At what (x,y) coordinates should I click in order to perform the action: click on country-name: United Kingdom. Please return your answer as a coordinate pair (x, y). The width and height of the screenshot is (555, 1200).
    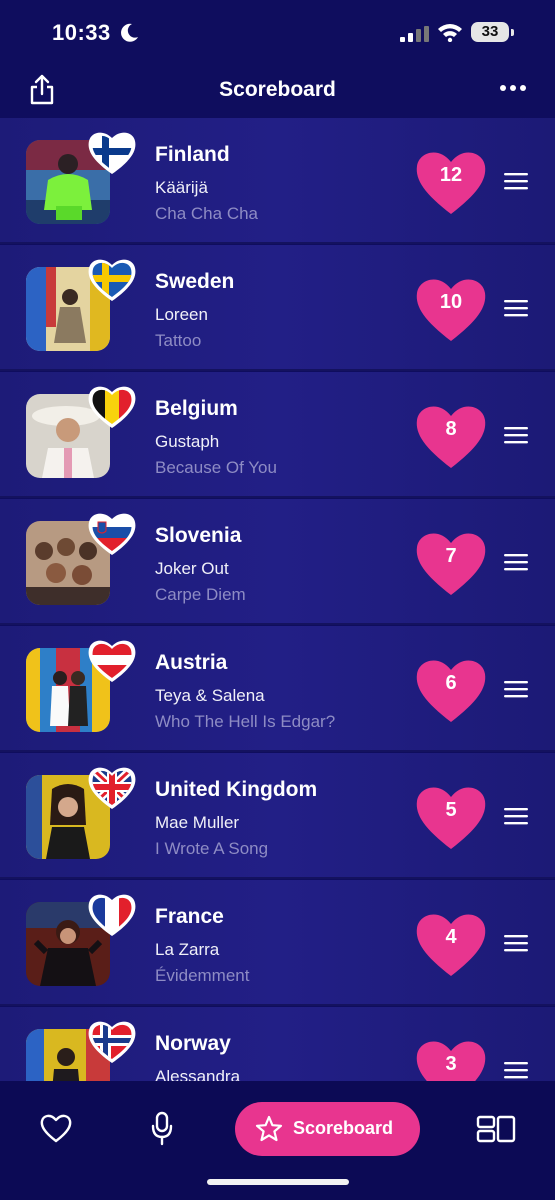
    Looking at the image, I should click on (236, 789).